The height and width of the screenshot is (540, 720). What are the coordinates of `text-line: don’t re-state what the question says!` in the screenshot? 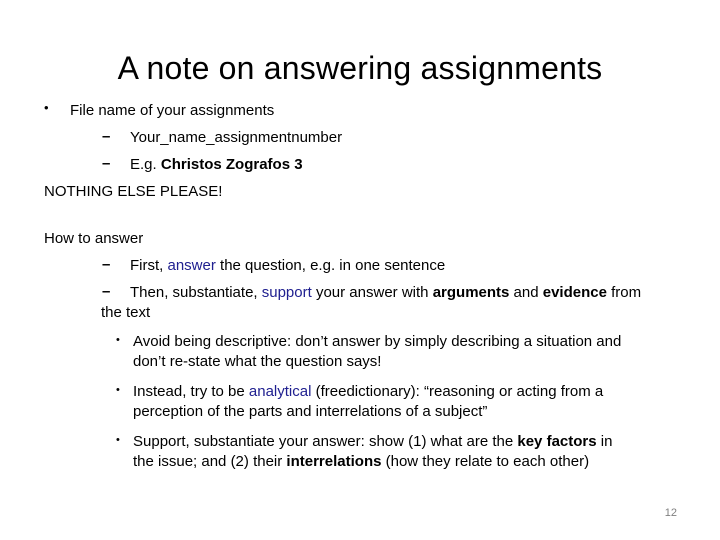 It's located at (257, 361).